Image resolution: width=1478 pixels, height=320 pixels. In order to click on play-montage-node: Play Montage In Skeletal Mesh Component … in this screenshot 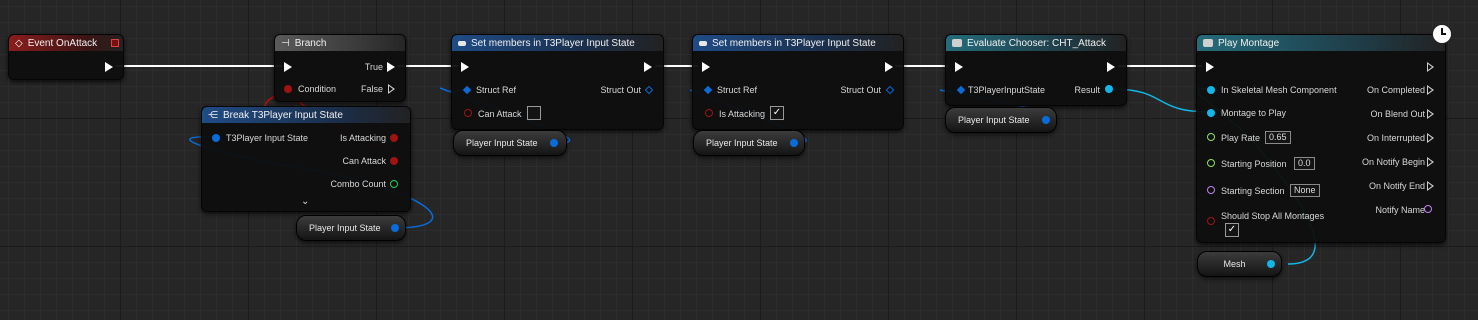, I will do `click(1321, 138)`.